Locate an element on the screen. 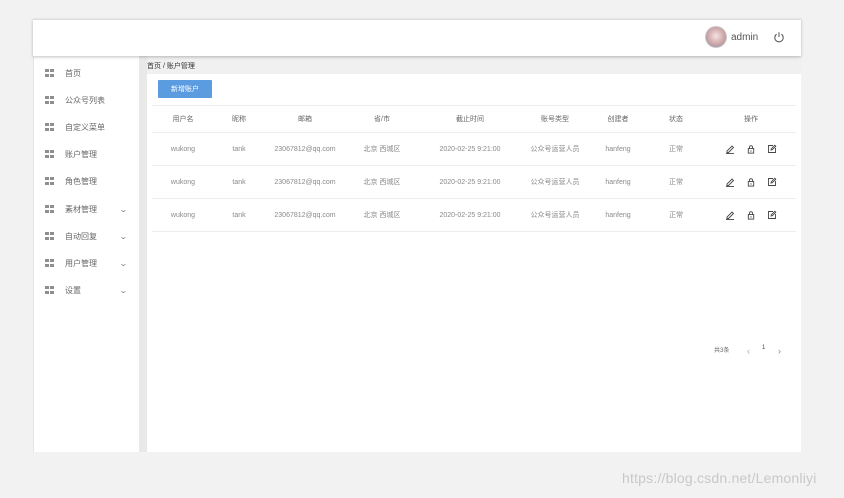 The width and height of the screenshot is (844, 498). sidebar-item-8: 用户管理 ⌄ is located at coordinates (87, 263).